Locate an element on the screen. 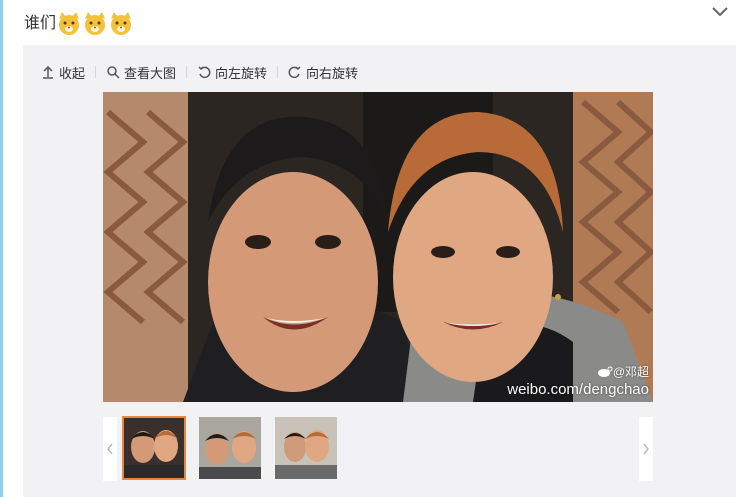 This screenshot has height=497, width=736. thumbnail-strip is located at coordinates (378, 448).